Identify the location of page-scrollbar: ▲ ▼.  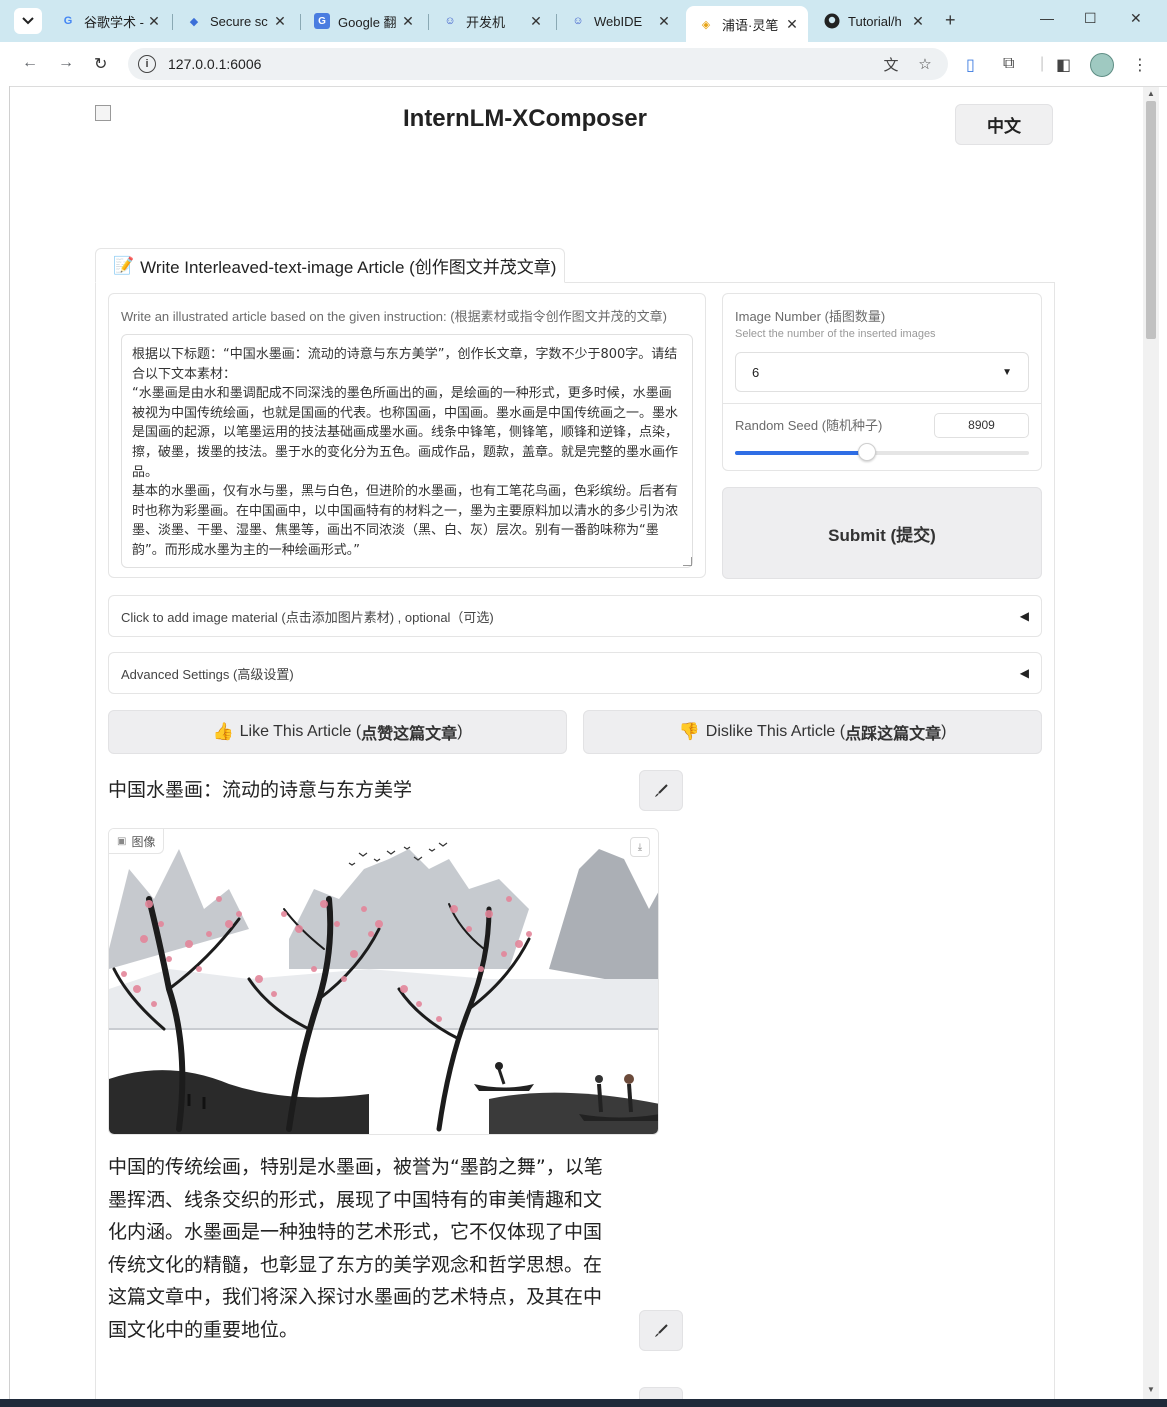
(1151, 743).